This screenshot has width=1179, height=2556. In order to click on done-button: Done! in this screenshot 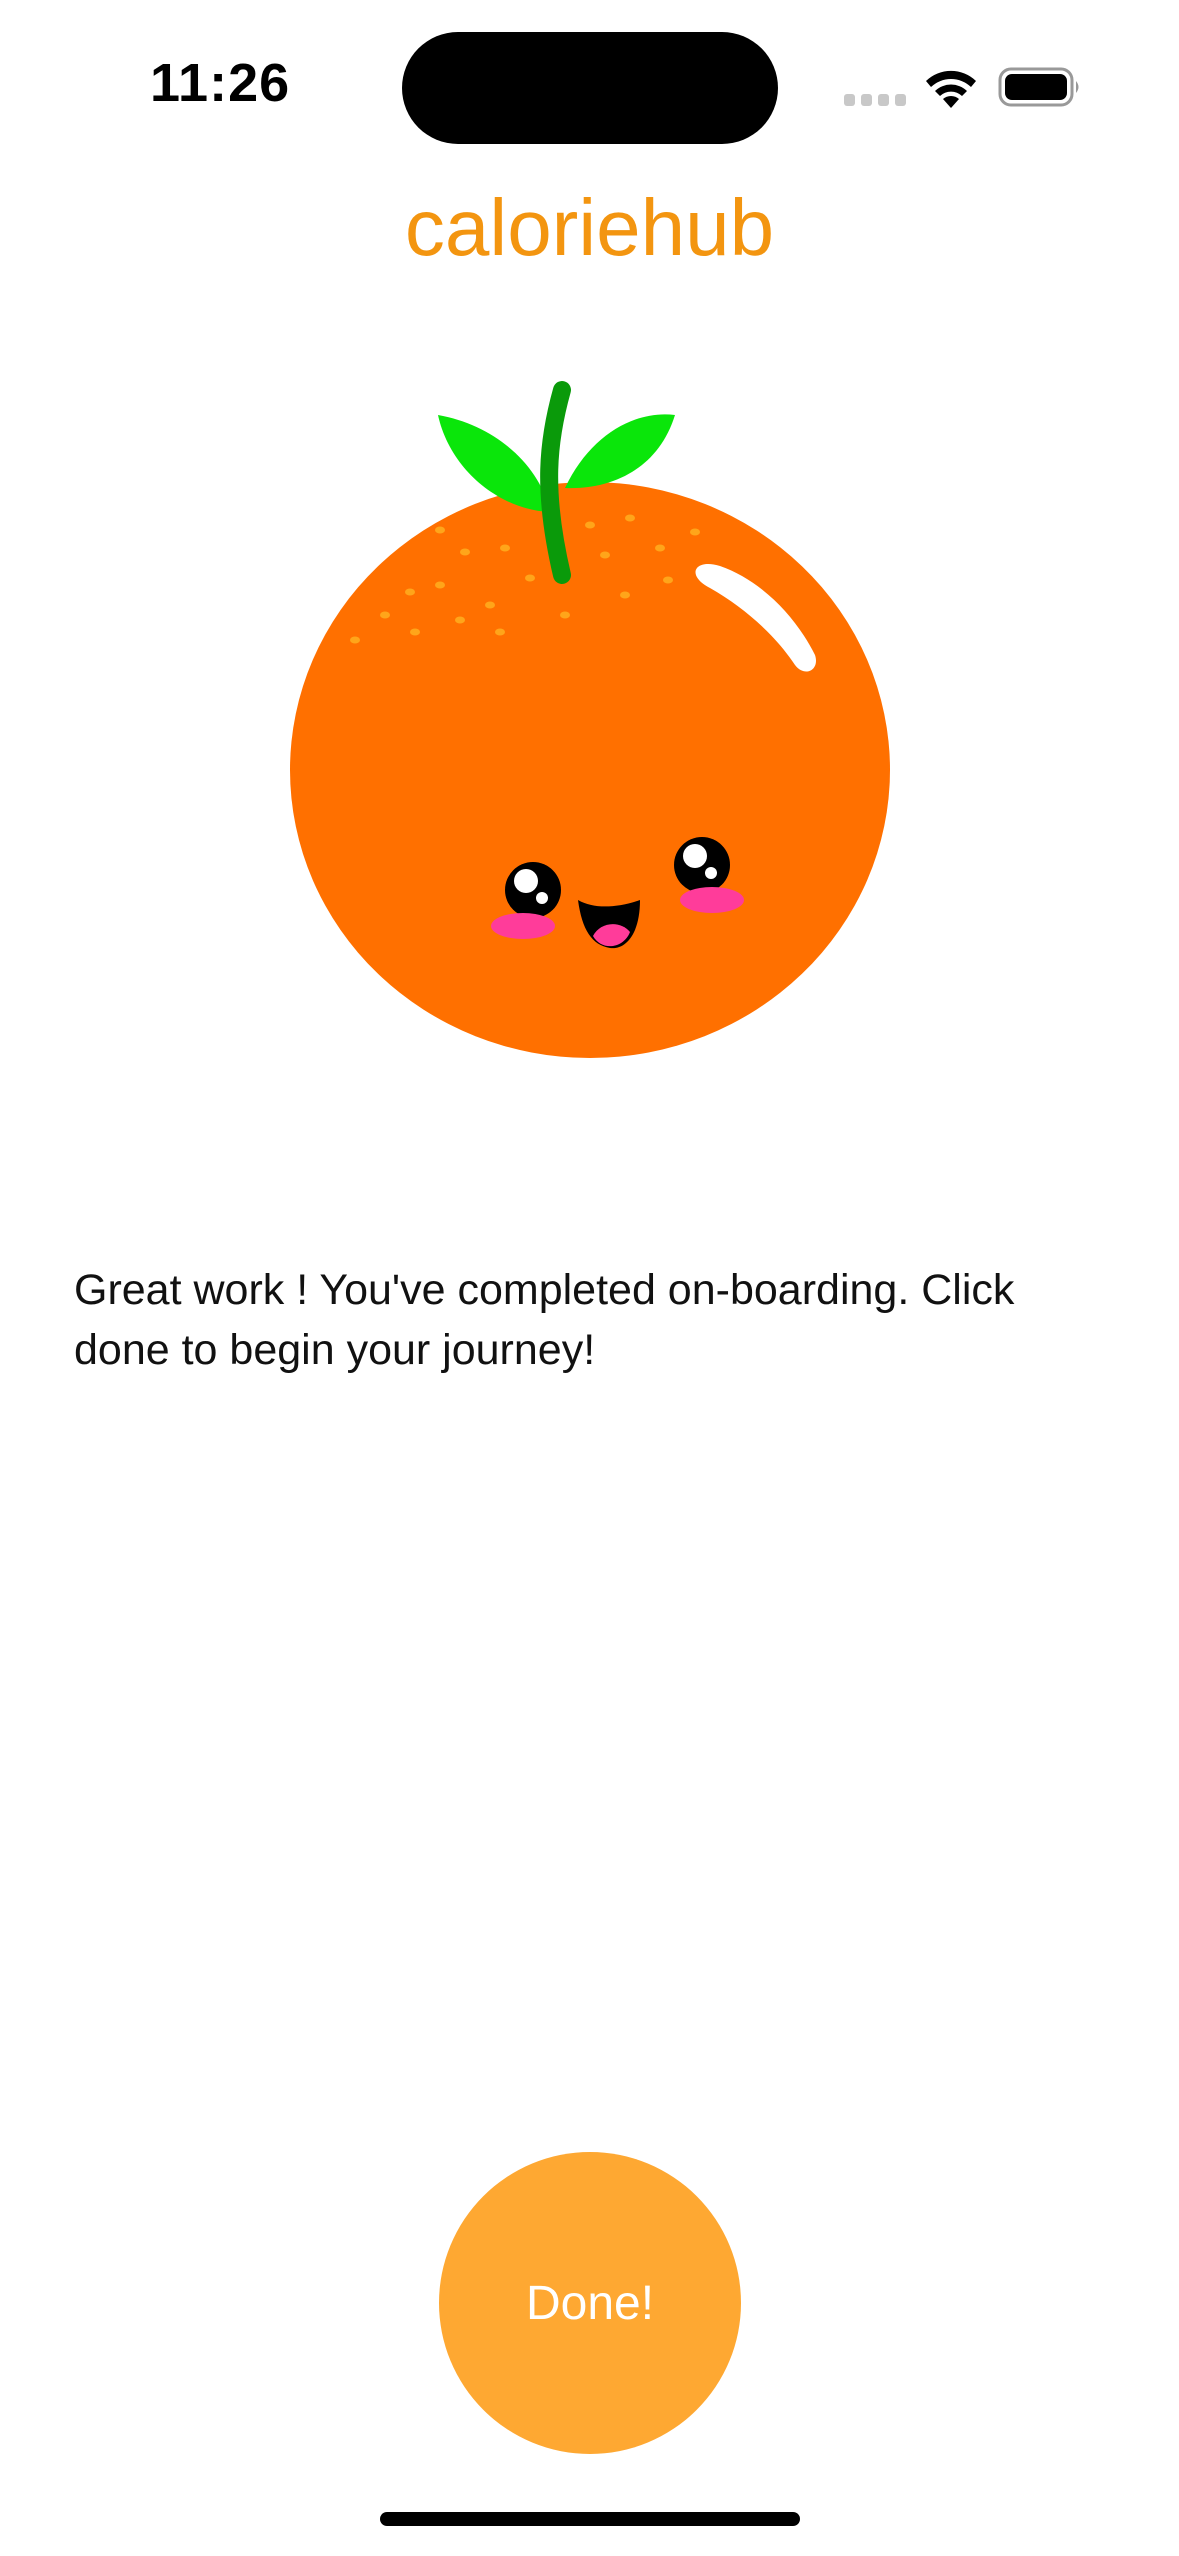, I will do `click(590, 2303)`.